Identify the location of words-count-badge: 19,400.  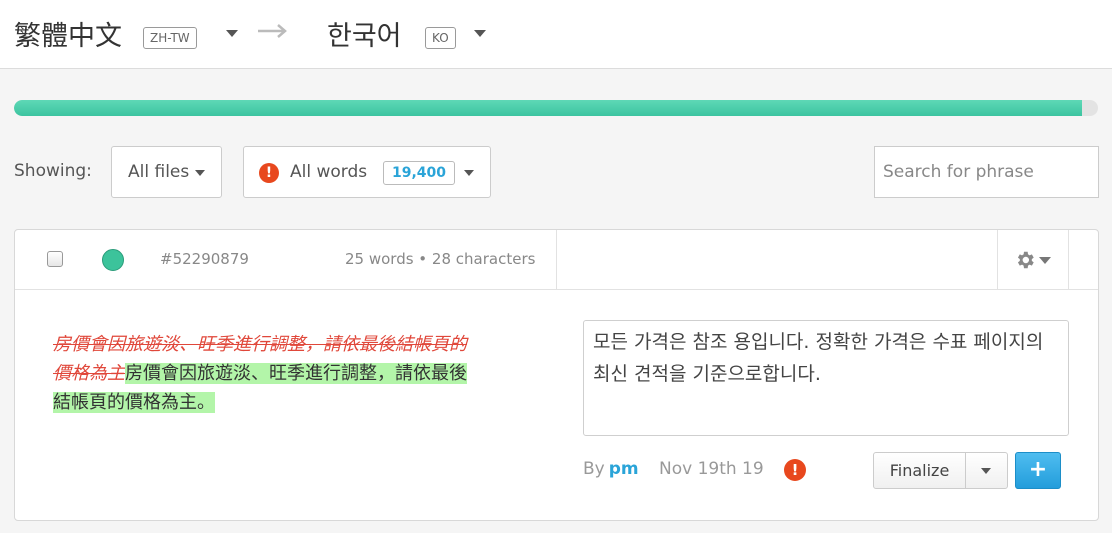
(419, 173).